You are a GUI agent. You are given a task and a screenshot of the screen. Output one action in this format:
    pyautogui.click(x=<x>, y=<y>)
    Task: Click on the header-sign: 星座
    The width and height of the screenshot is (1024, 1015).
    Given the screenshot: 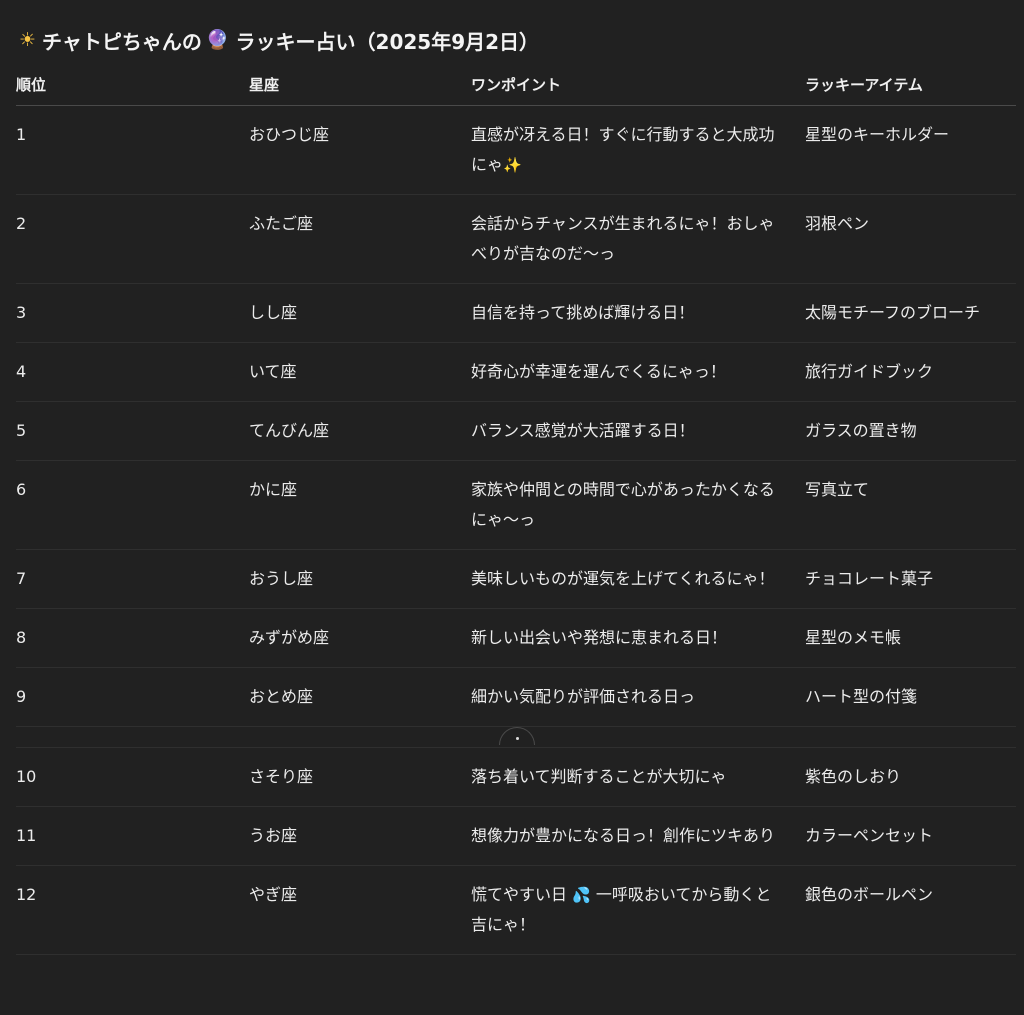 What is the action you would take?
    pyautogui.click(x=360, y=85)
    